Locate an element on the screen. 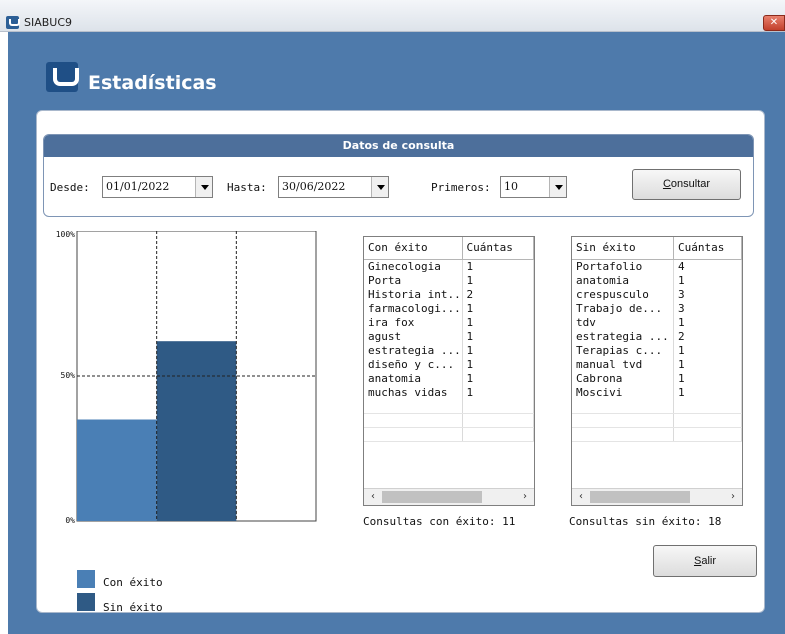 The width and height of the screenshot is (785, 634). table-row: Ginecologia 1 is located at coordinates (449, 266).